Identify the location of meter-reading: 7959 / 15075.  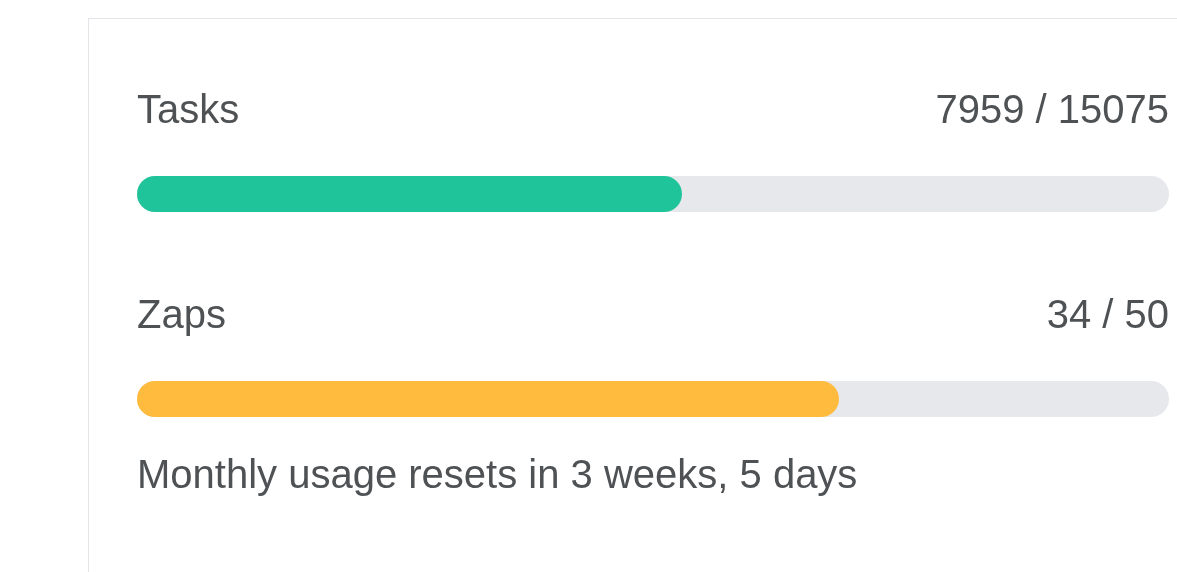
(1052, 109).